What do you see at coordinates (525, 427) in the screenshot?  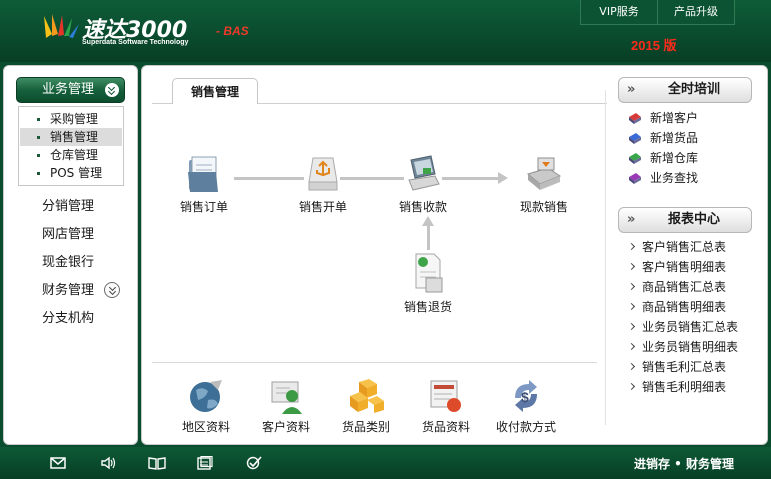 I see `base-payment-method-label: 收付款方式` at bounding box center [525, 427].